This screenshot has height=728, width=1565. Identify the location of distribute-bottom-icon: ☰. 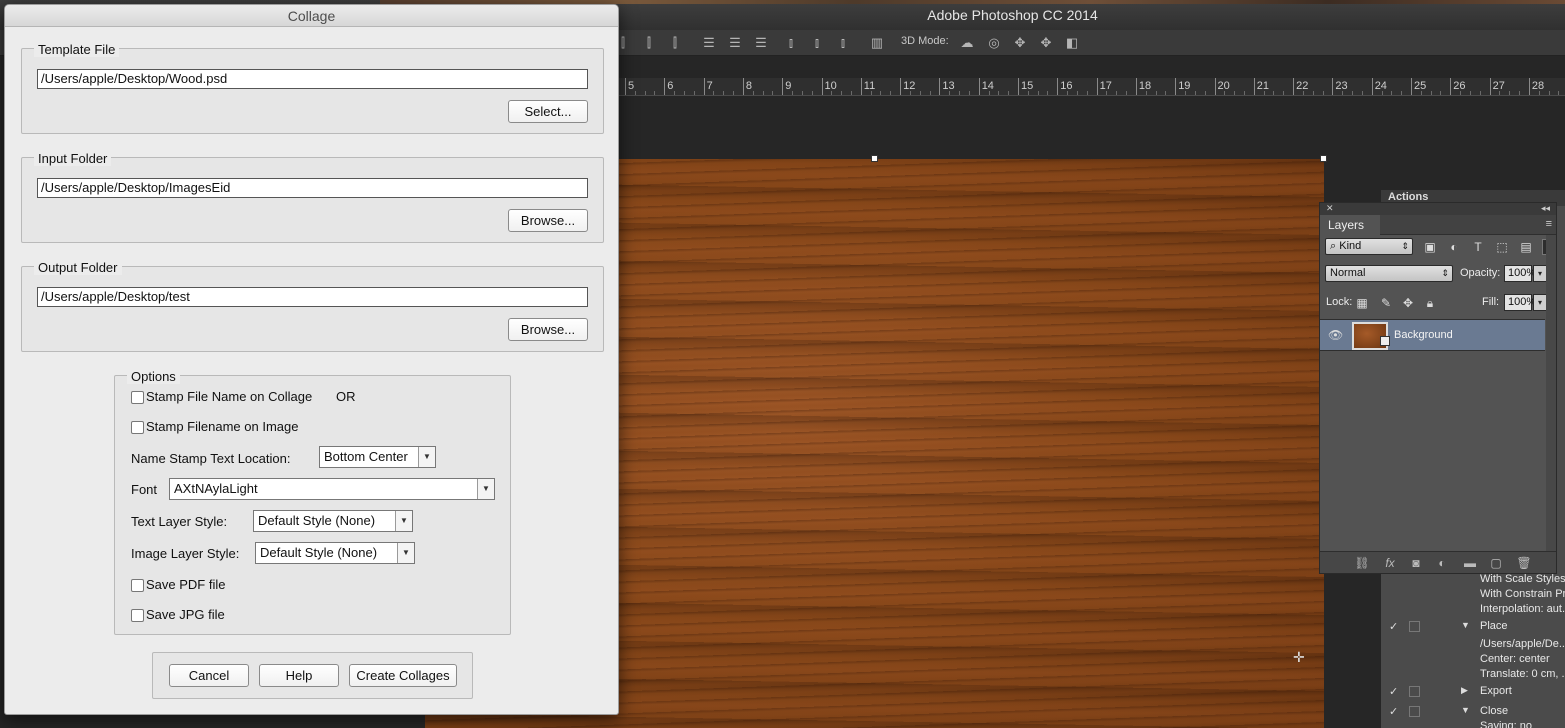
(761, 43).